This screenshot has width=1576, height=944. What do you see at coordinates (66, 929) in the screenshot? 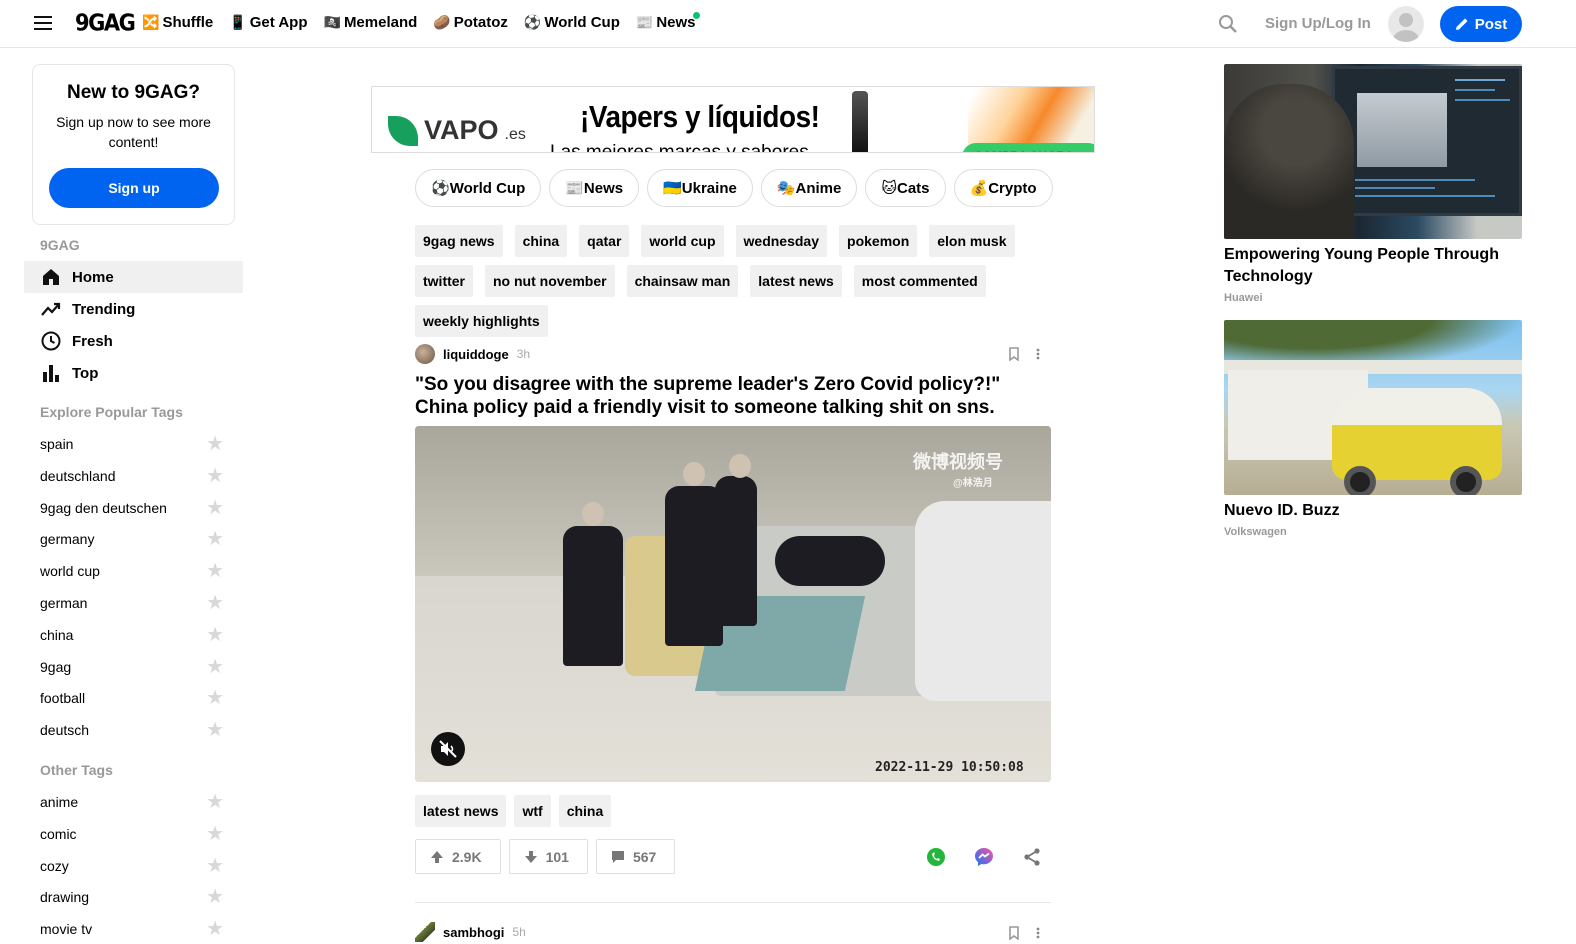
I see `sidebar-tag-label: movie tv` at bounding box center [66, 929].